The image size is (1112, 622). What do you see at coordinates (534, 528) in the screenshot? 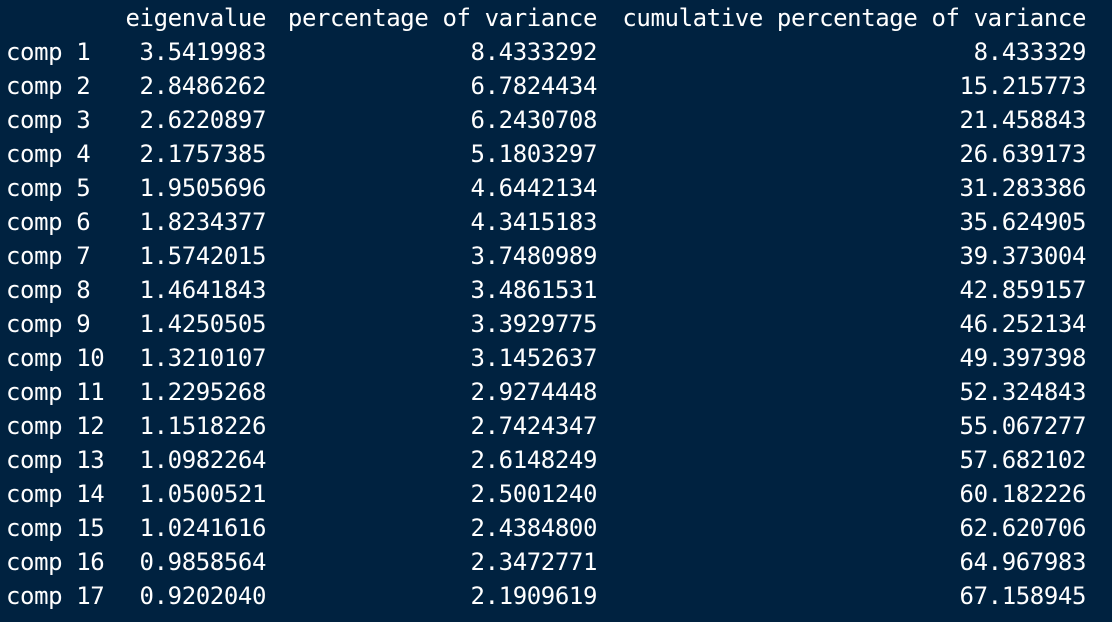
I see `percentage-of-variance-cell: 2.4384800` at bounding box center [534, 528].